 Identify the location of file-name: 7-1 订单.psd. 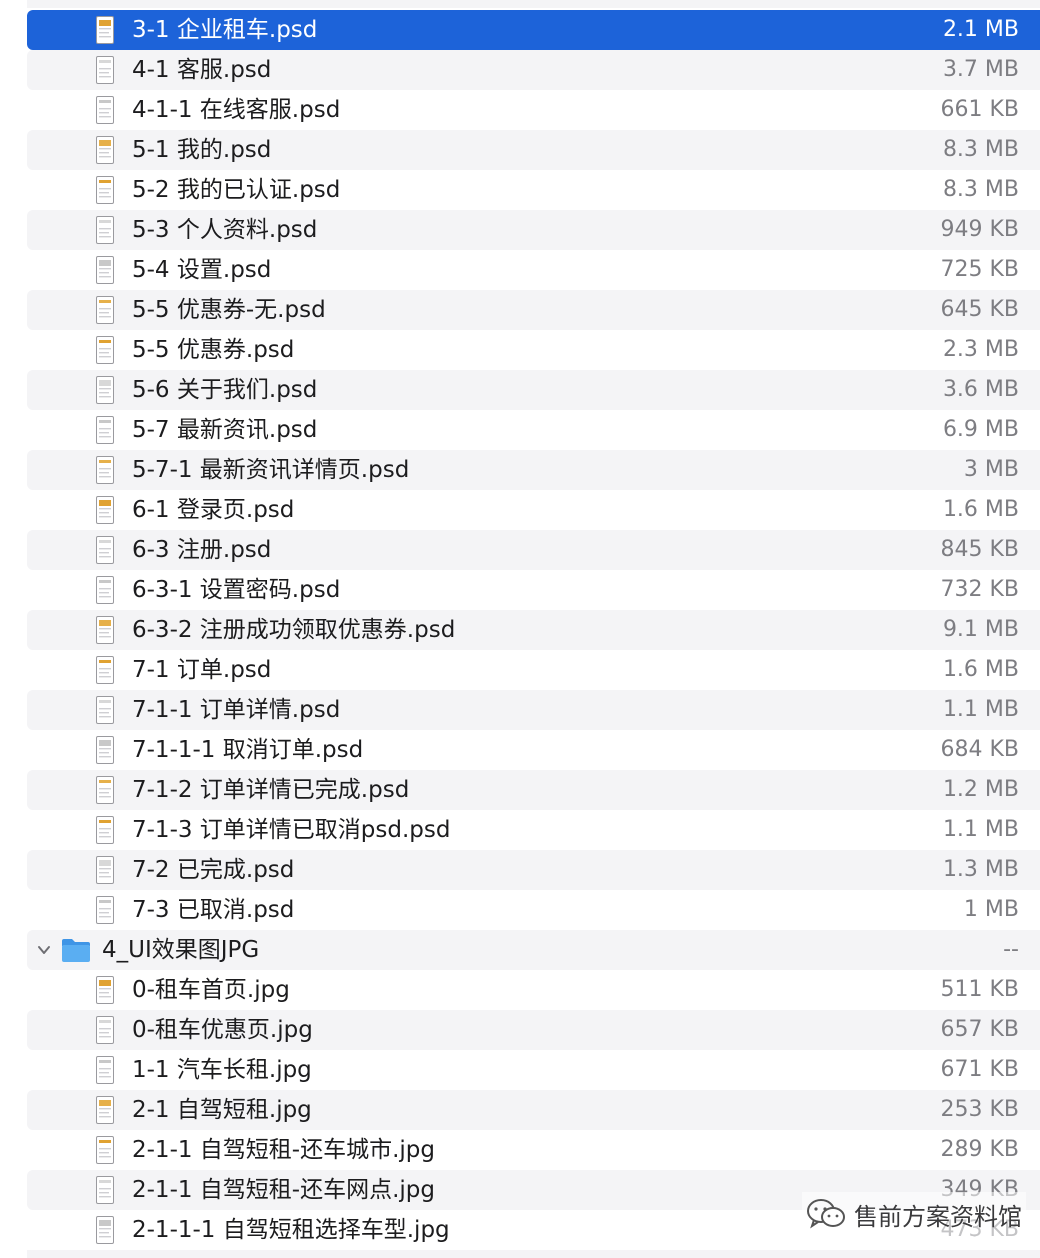
(202, 670).